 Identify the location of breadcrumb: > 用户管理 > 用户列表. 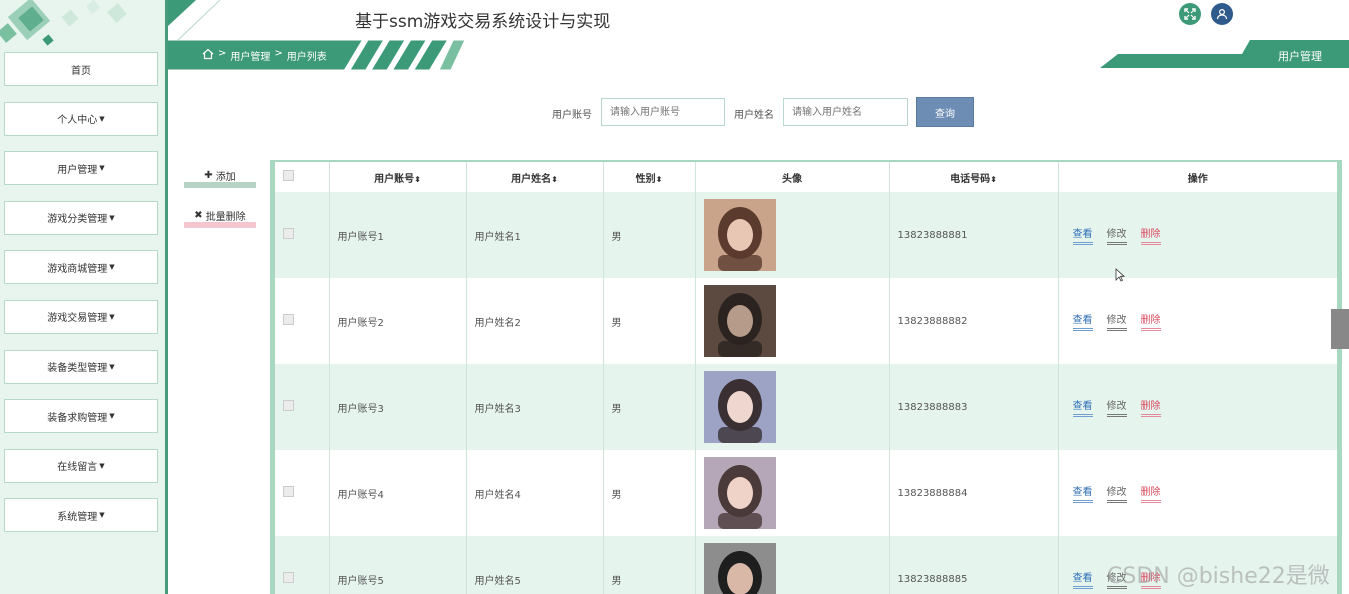
(264, 55).